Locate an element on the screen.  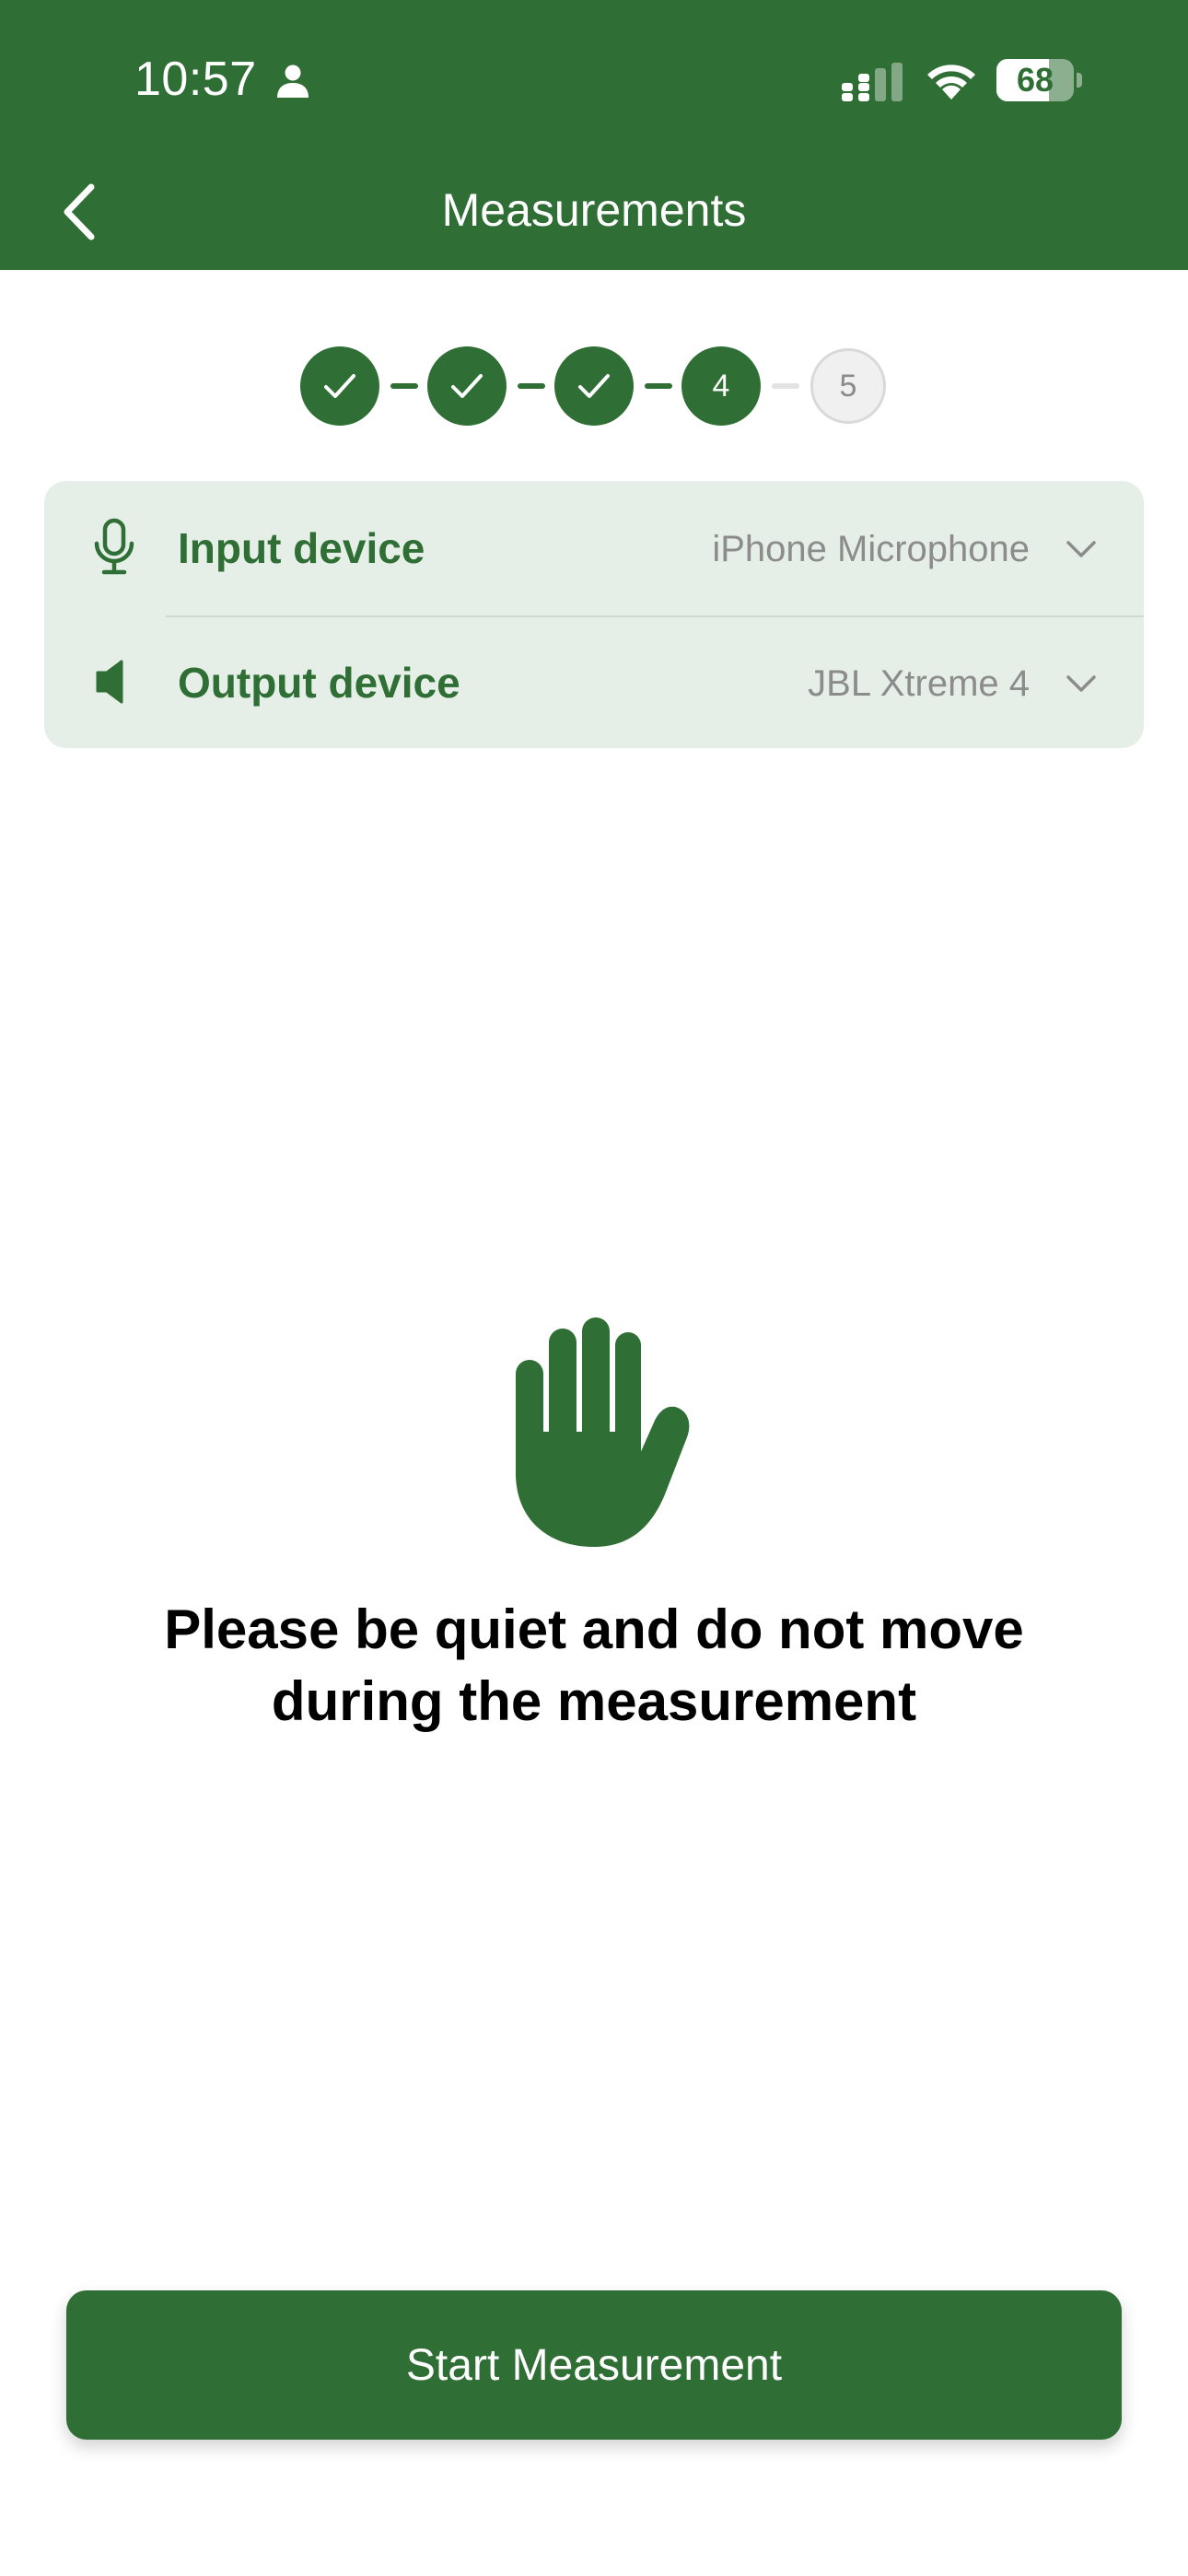
wifi-icon is located at coordinates (951, 82).